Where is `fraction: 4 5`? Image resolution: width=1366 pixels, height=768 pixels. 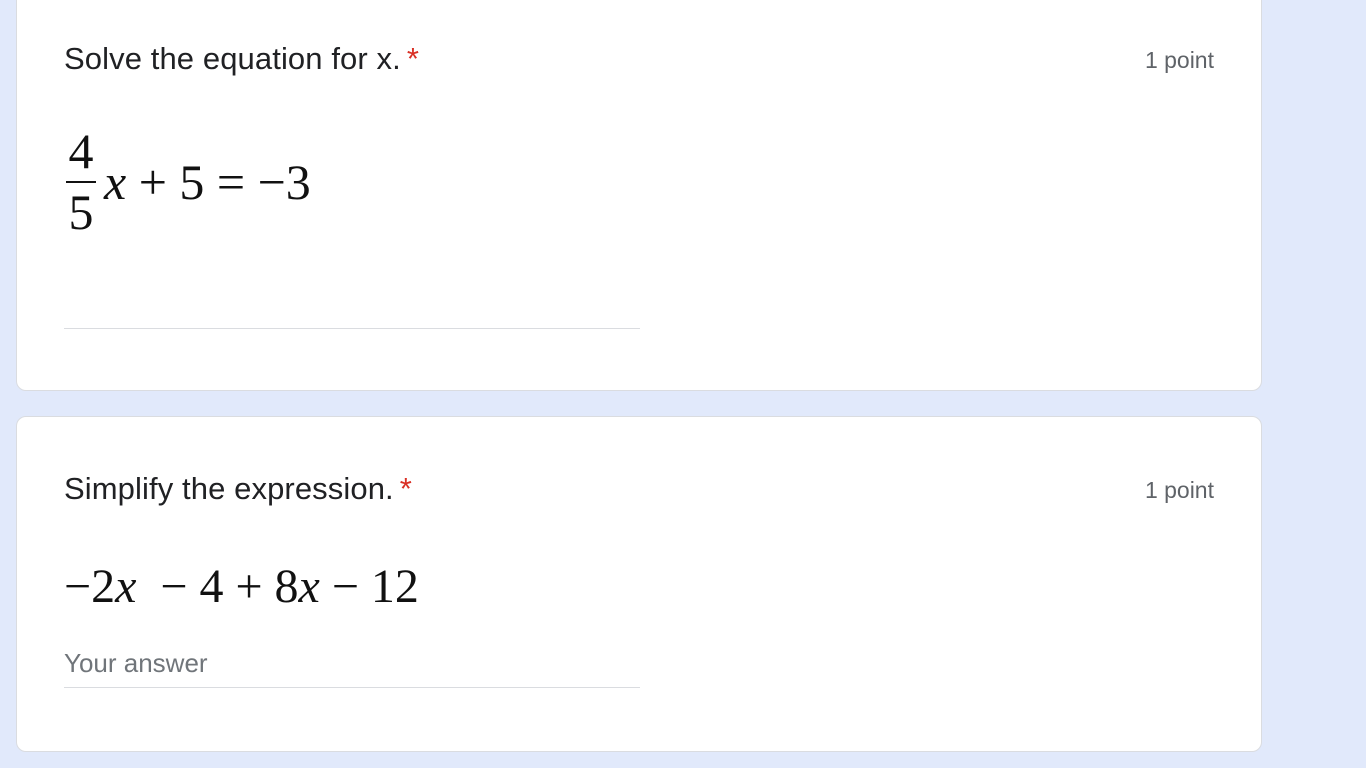
fraction: 4 5 is located at coordinates (82, 189).